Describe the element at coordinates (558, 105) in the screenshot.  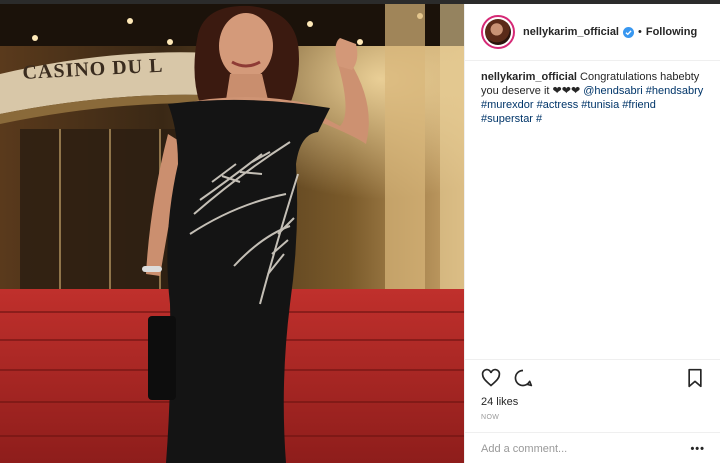
I see `caption-tag-actress: #actress` at that location.